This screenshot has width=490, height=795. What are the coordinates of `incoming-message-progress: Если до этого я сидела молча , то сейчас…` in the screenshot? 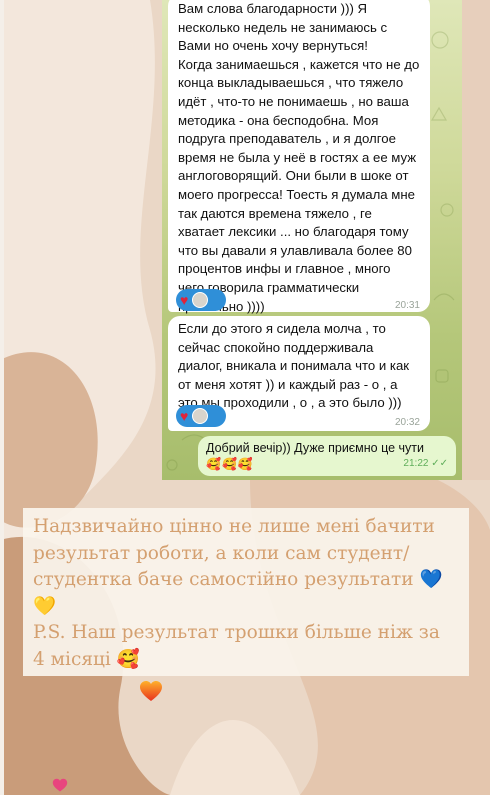 It's located at (299, 373).